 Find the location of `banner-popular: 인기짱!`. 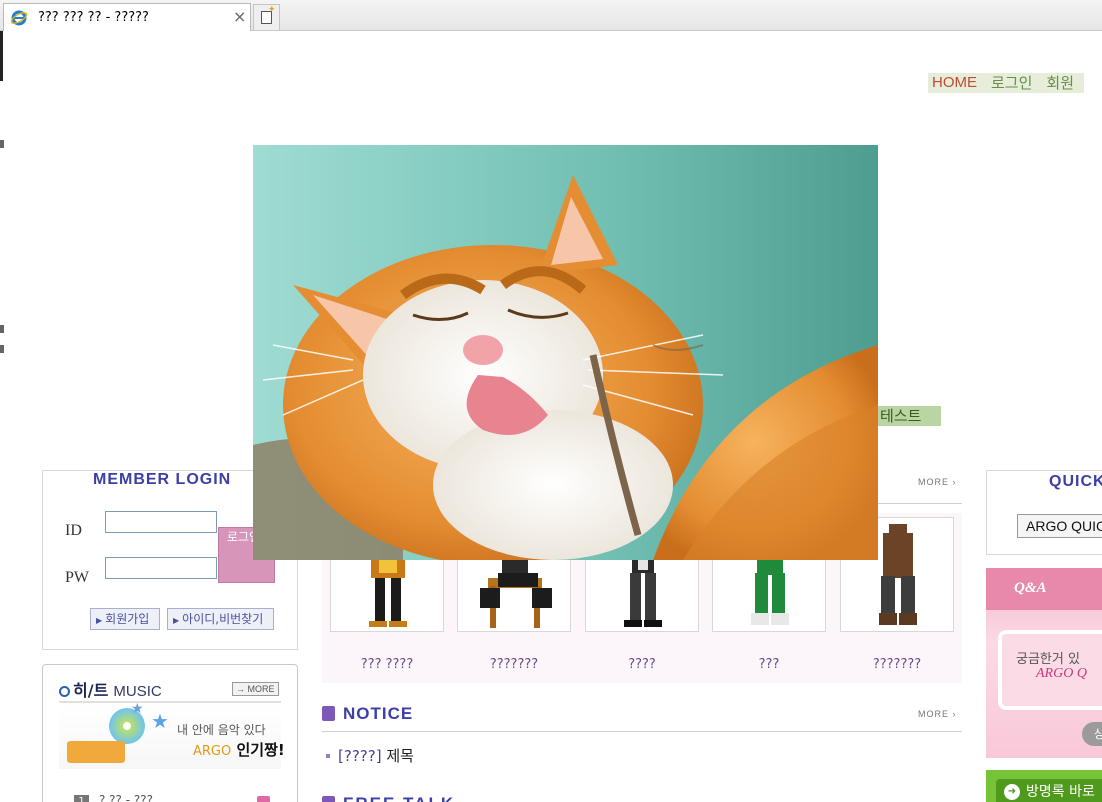

banner-popular: 인기짱! is located at coordinates (260, 750).